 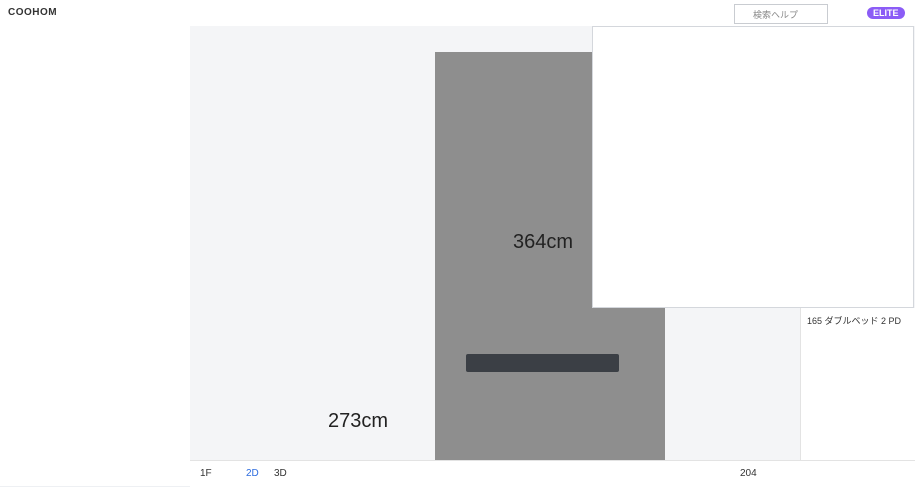 What do you see at coordinates (776, 15) in the screenshot?
I see `help-search-placeholder: 検索ヘルプ` at bounding box center [776, 15].